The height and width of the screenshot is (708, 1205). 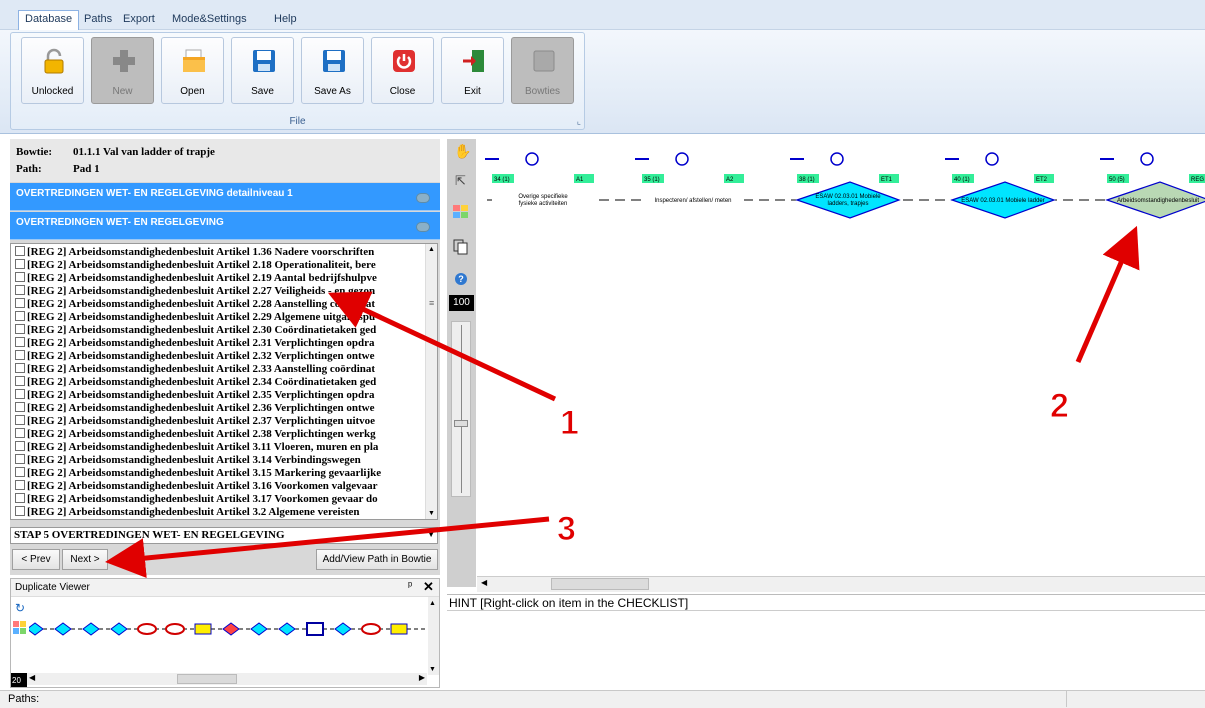 I want to click on save-as-button: Save As, so click(x=332, y=70).